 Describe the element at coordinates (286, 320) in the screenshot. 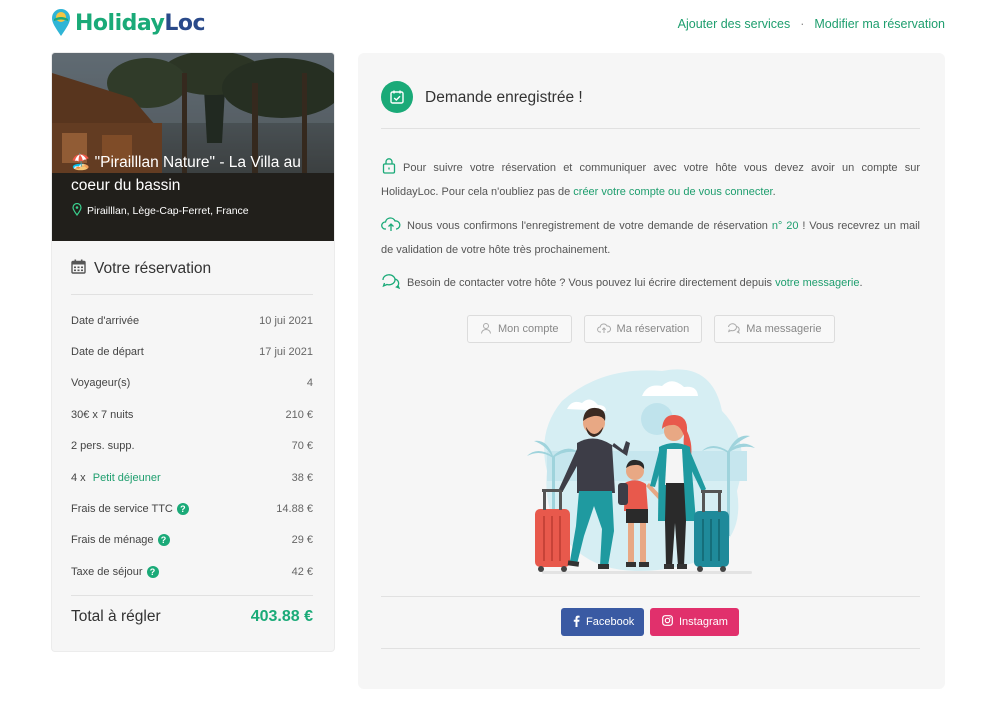

I see `row-value: 10 jui 2021` at that location.